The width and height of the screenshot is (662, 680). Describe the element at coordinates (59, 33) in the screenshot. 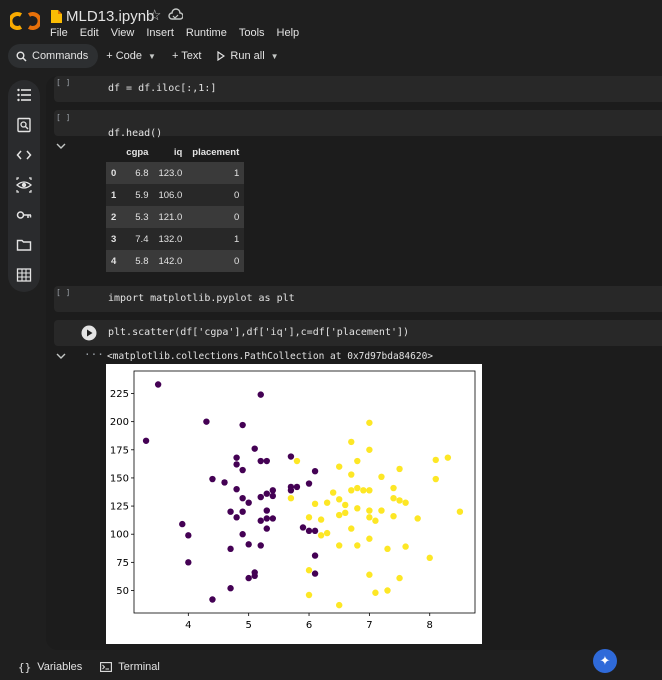

I see `menu-file: File` at that location.